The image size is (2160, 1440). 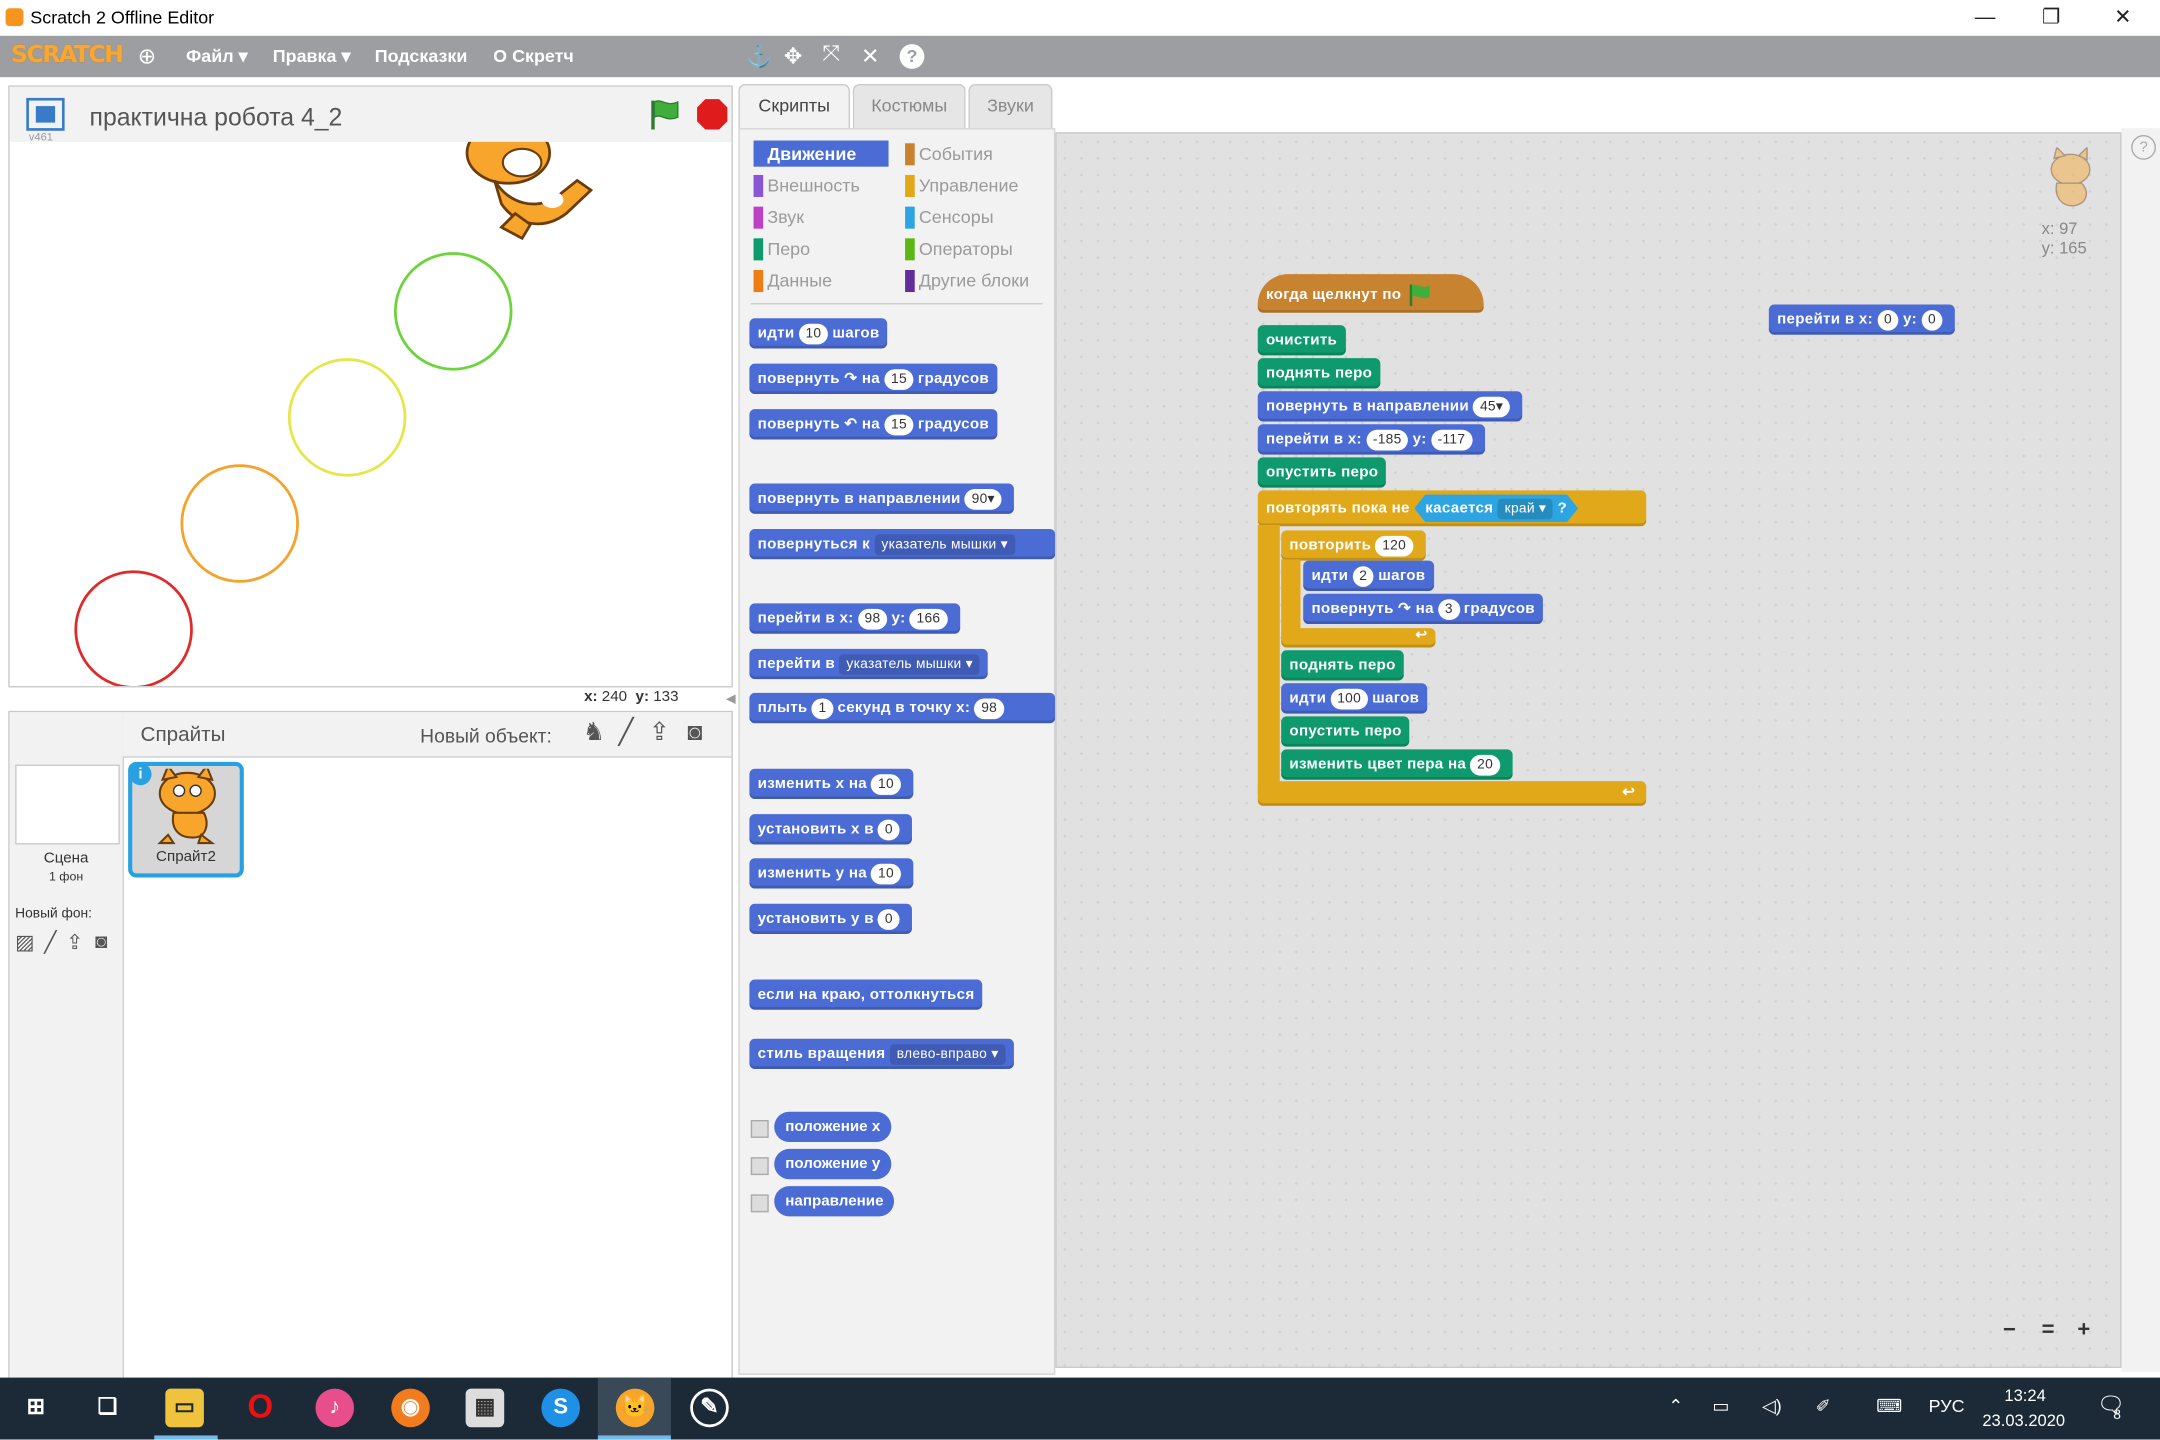 What do you see at coordinates (792, 280) in the screenshot?
I see `category-data: Данные` at bounding box center [792, 280].